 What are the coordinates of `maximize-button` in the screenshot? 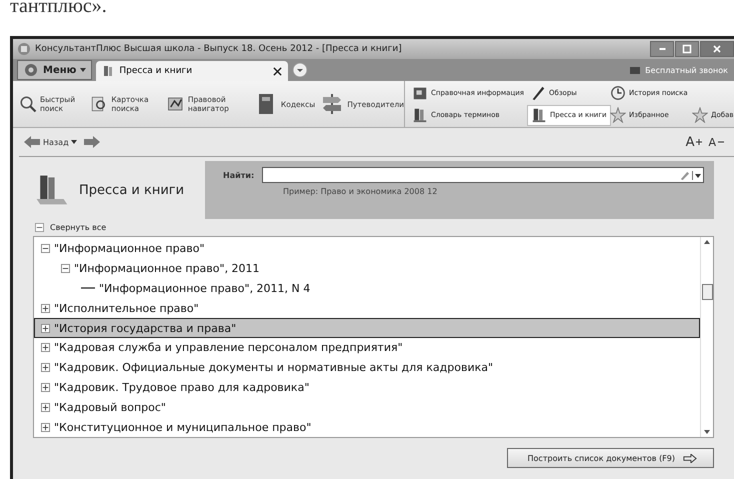 It's located at (687, 49).